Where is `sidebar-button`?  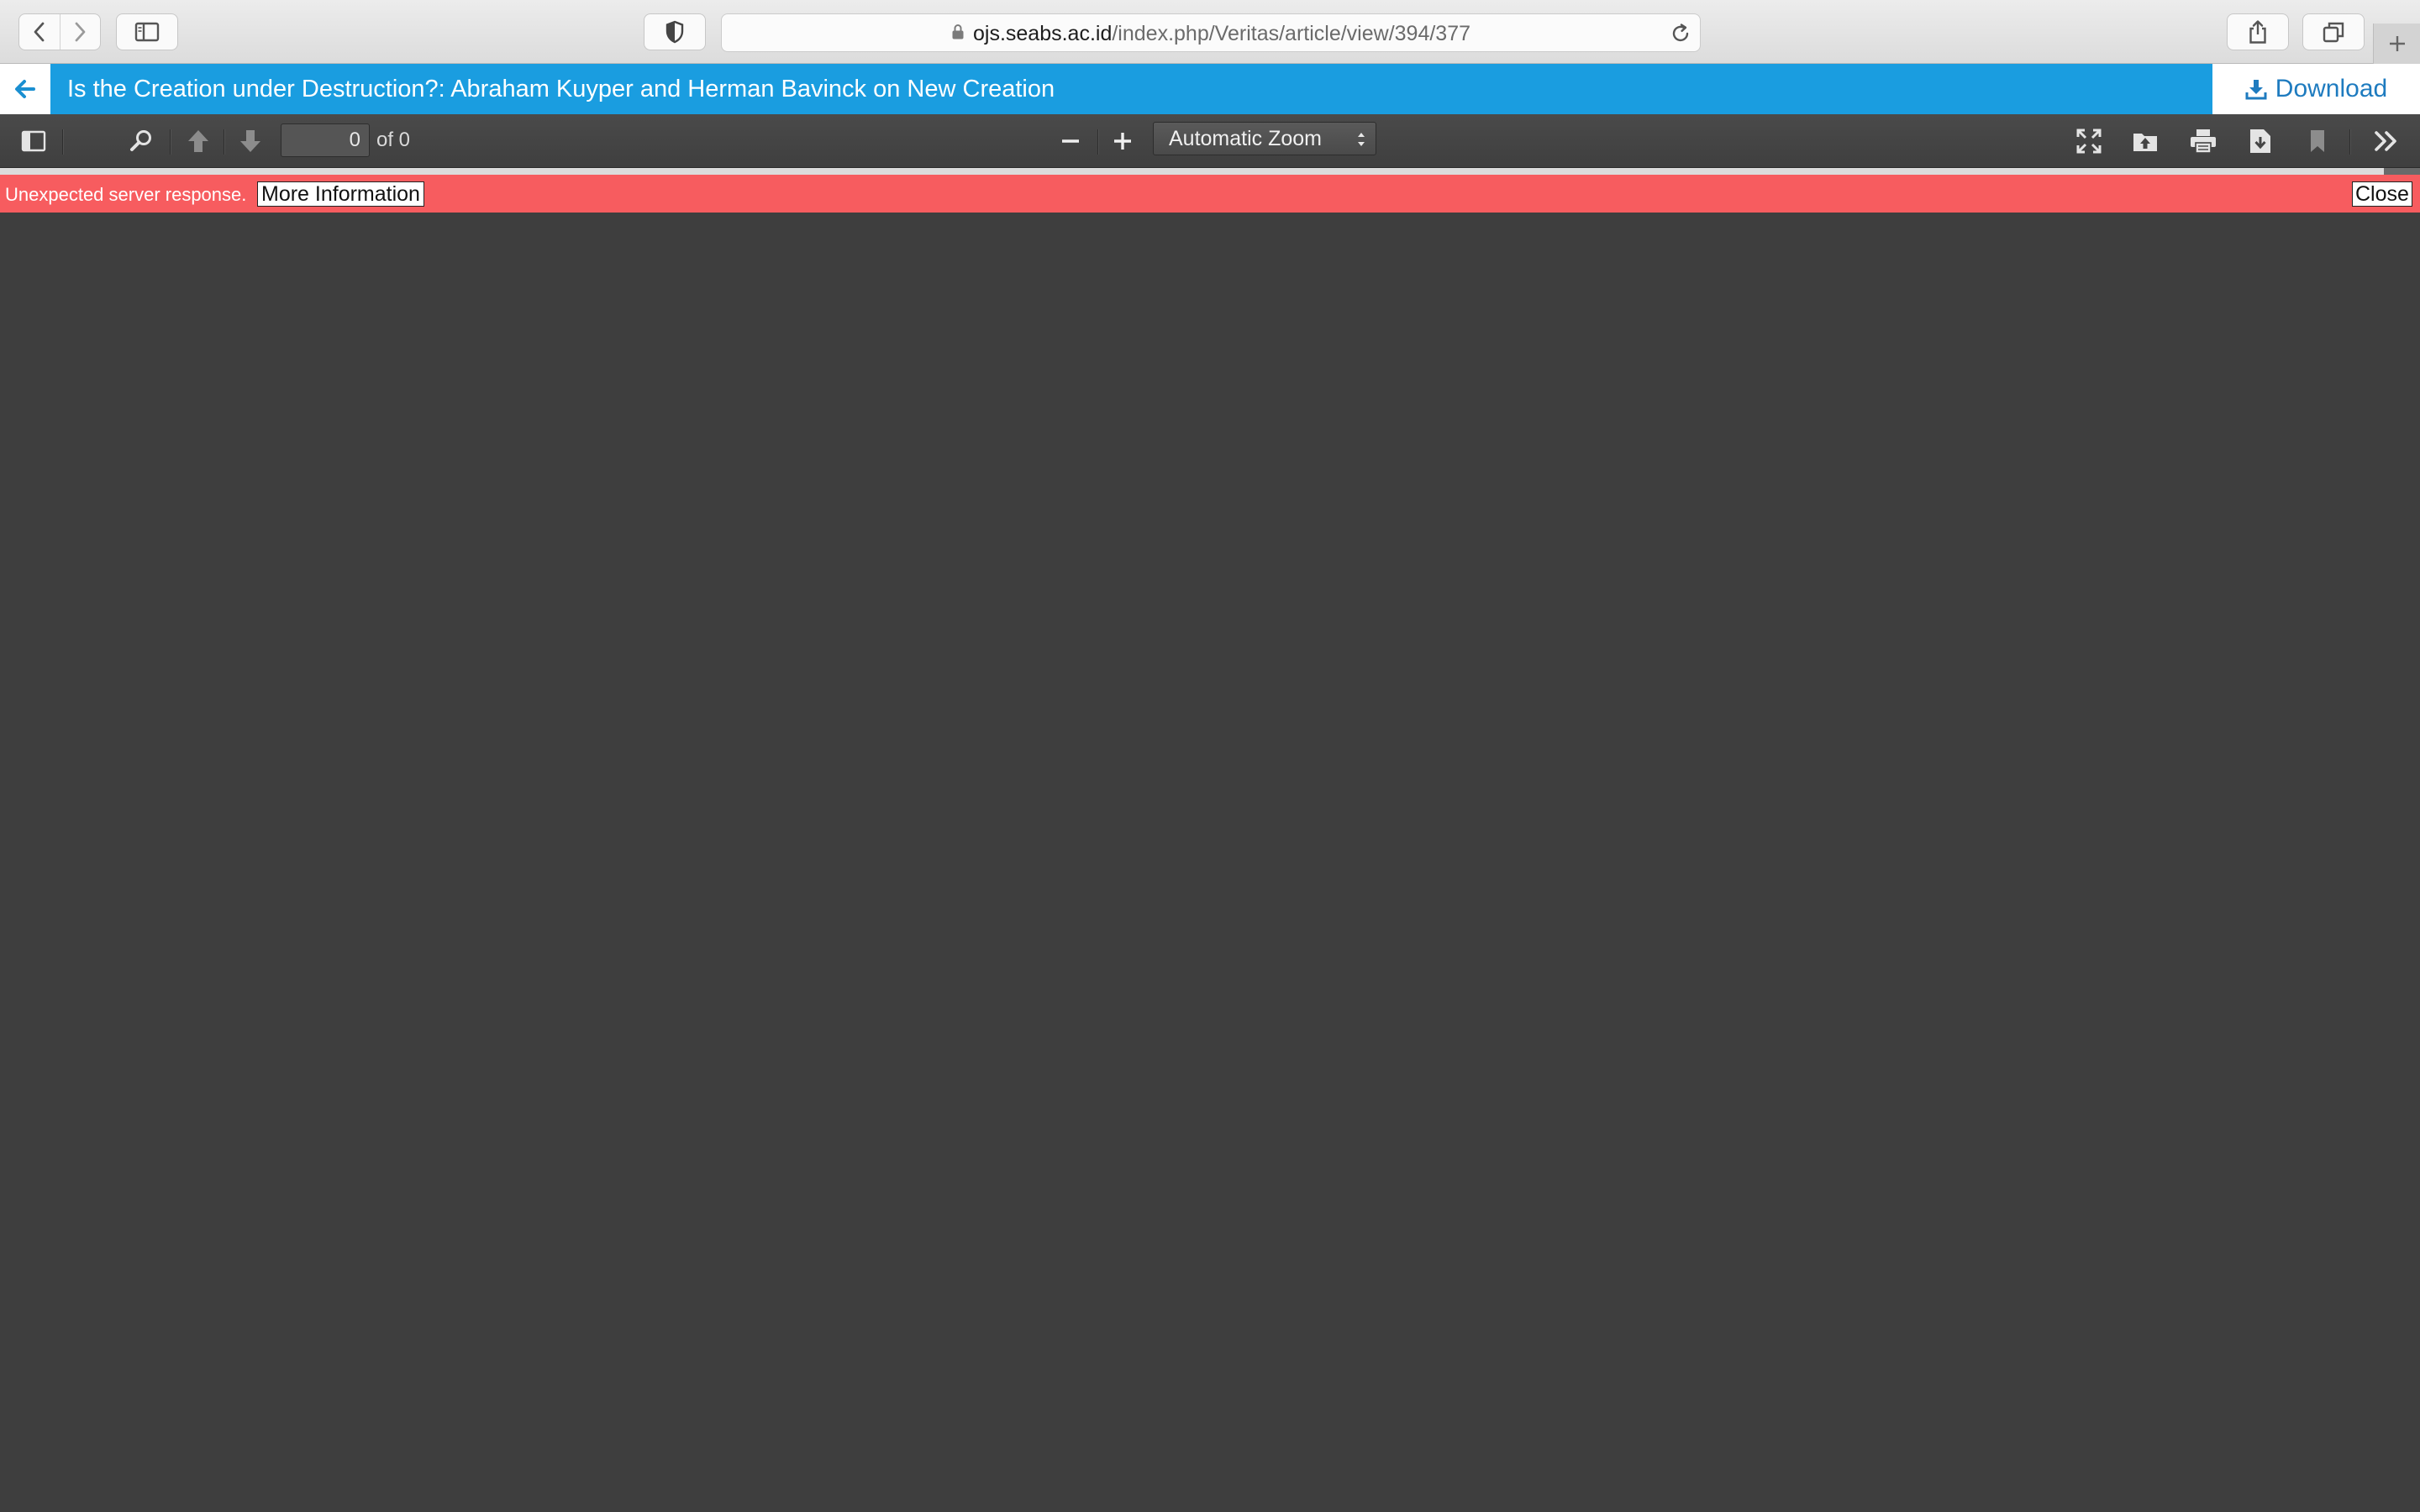
sidebar-button is located at coordinates (147, 31).